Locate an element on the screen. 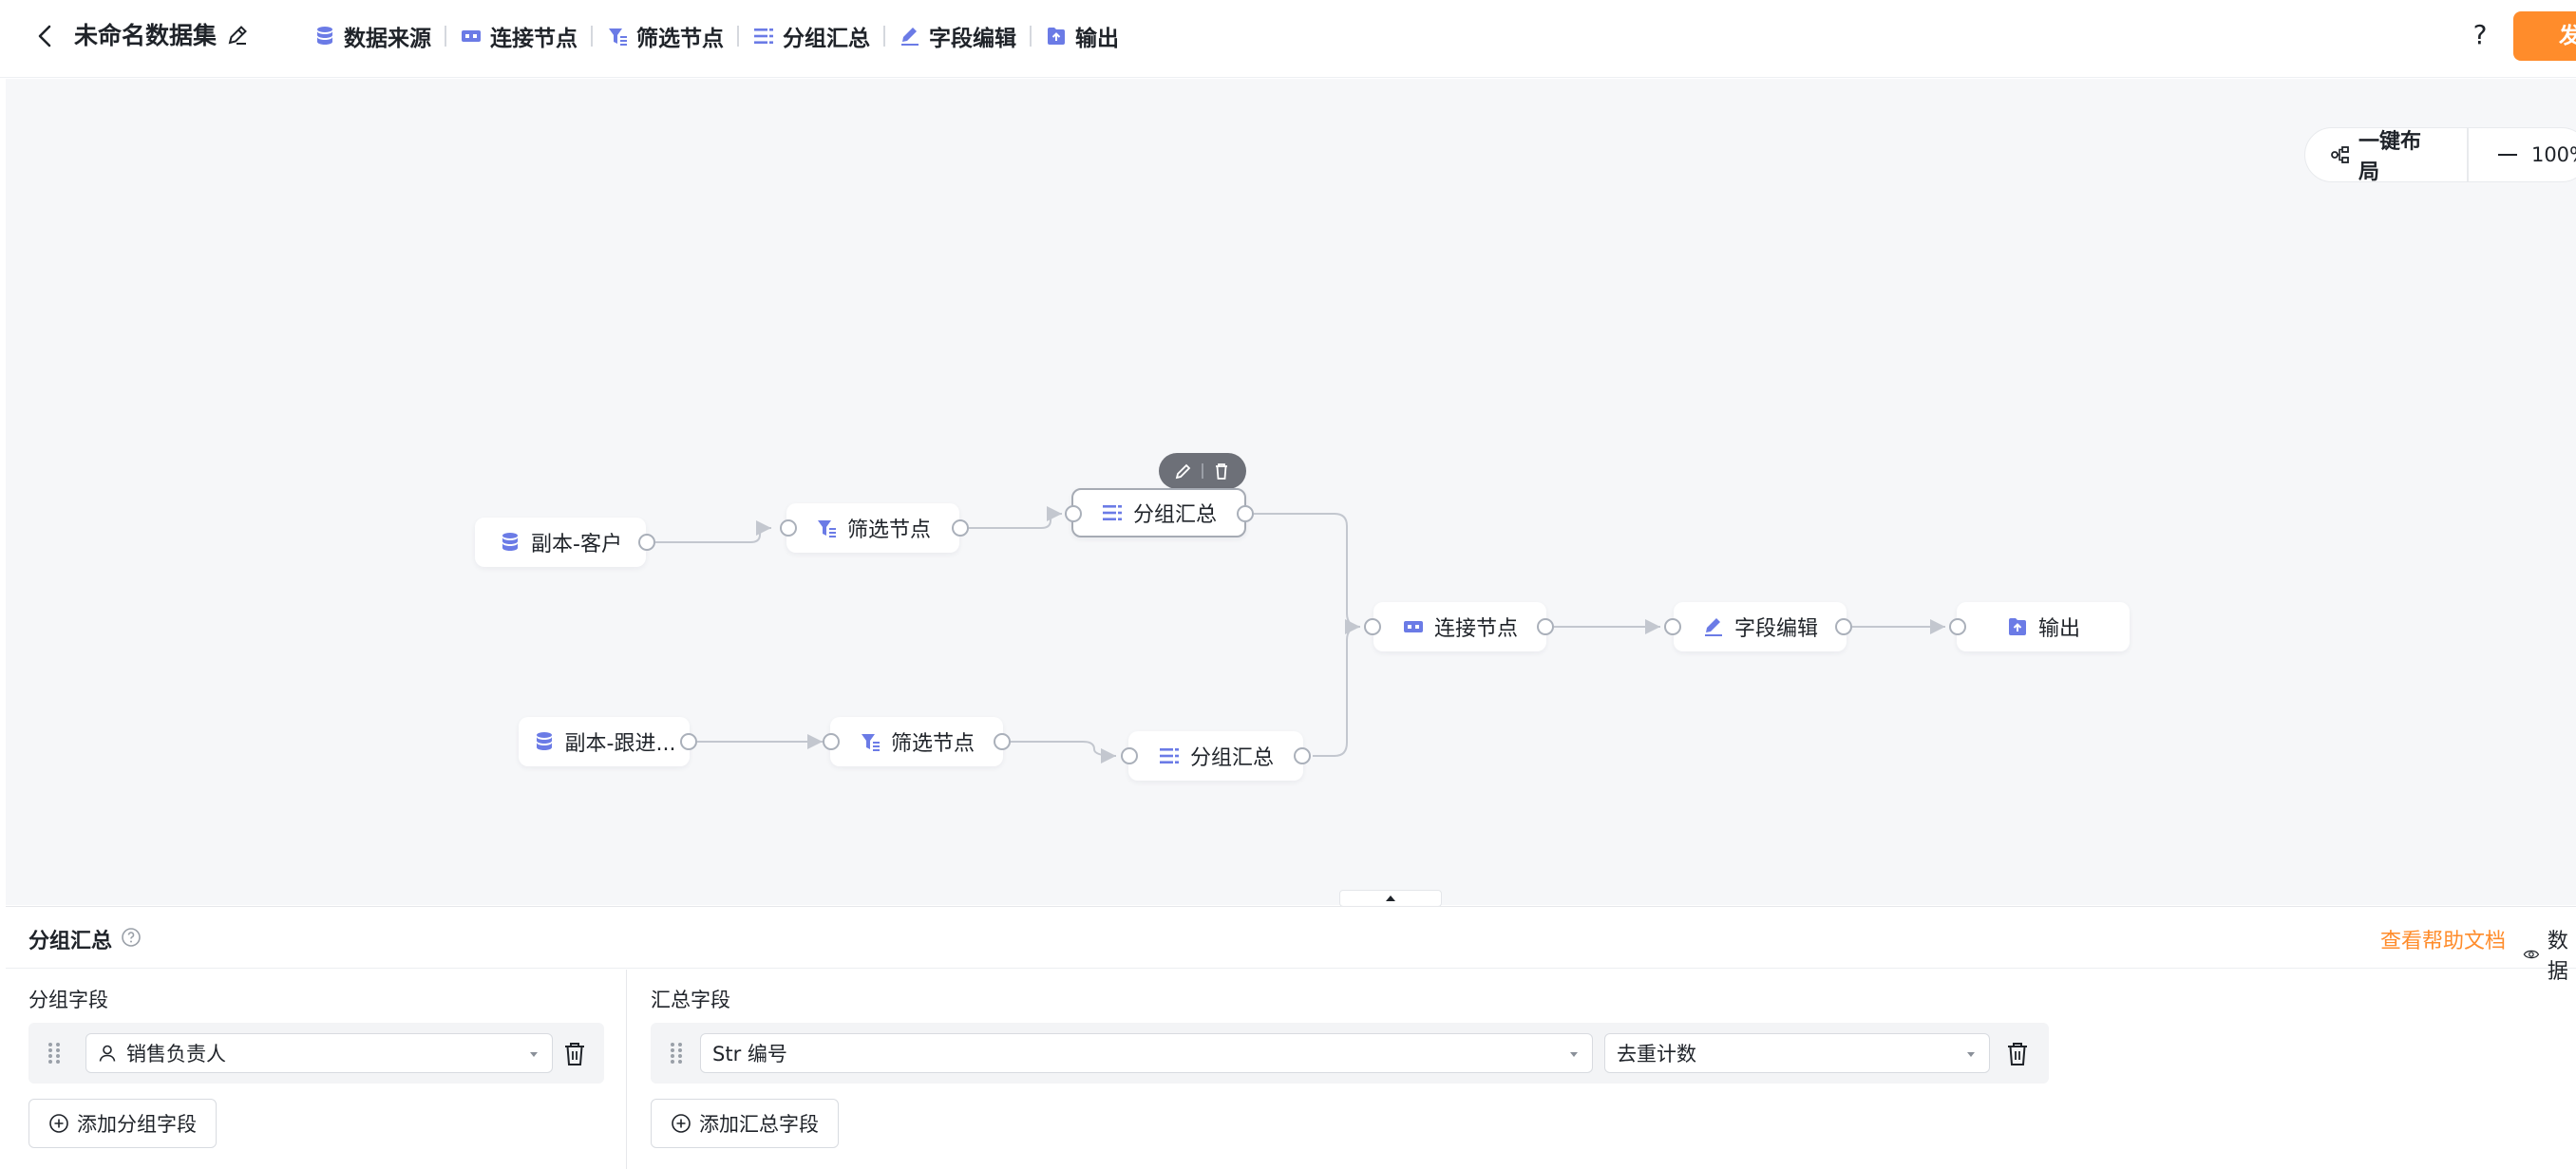 This screenshot has height=1169, width=2576. node-label: 分组汇总 is located at coordinates (1174, 515).